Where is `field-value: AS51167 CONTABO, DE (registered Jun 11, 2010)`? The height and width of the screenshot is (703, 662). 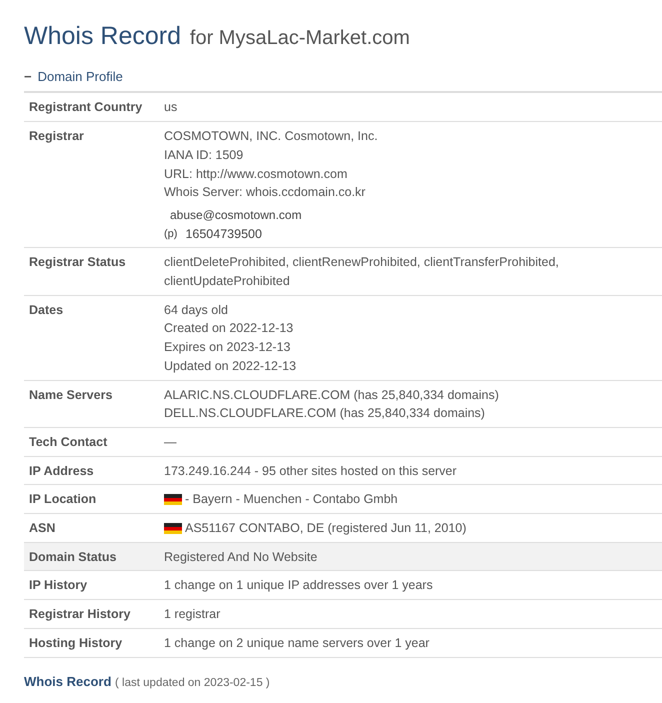
field-value: AS51167 CONTABO, DE (registered Jun 11, 2010) is located at coordinates (325, 529).